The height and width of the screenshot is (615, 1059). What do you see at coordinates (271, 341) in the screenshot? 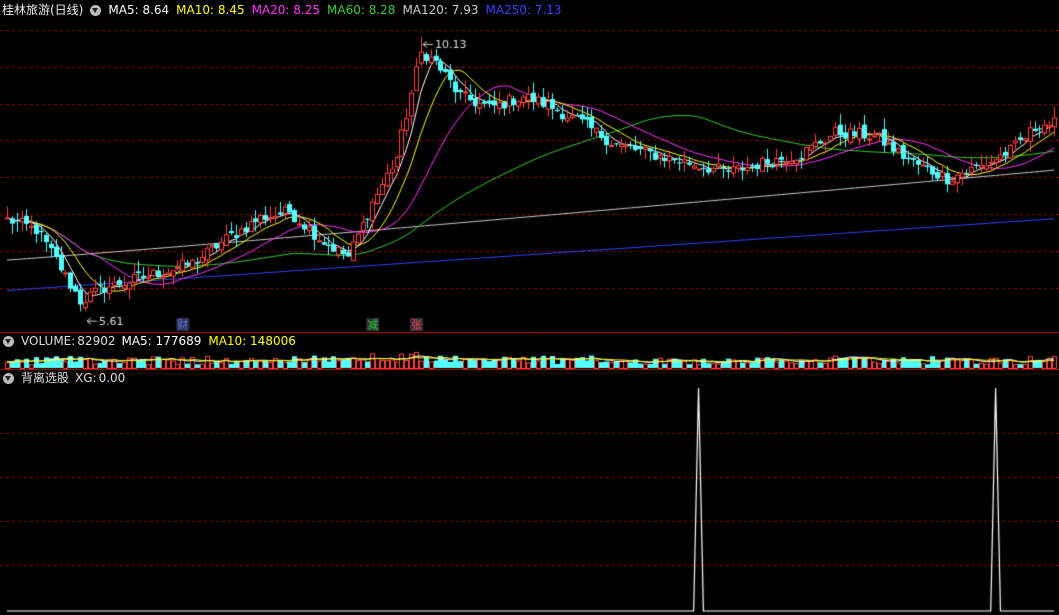
I see `vol-ma-legend-item-value: 148006` at bounding box center [271, 341].